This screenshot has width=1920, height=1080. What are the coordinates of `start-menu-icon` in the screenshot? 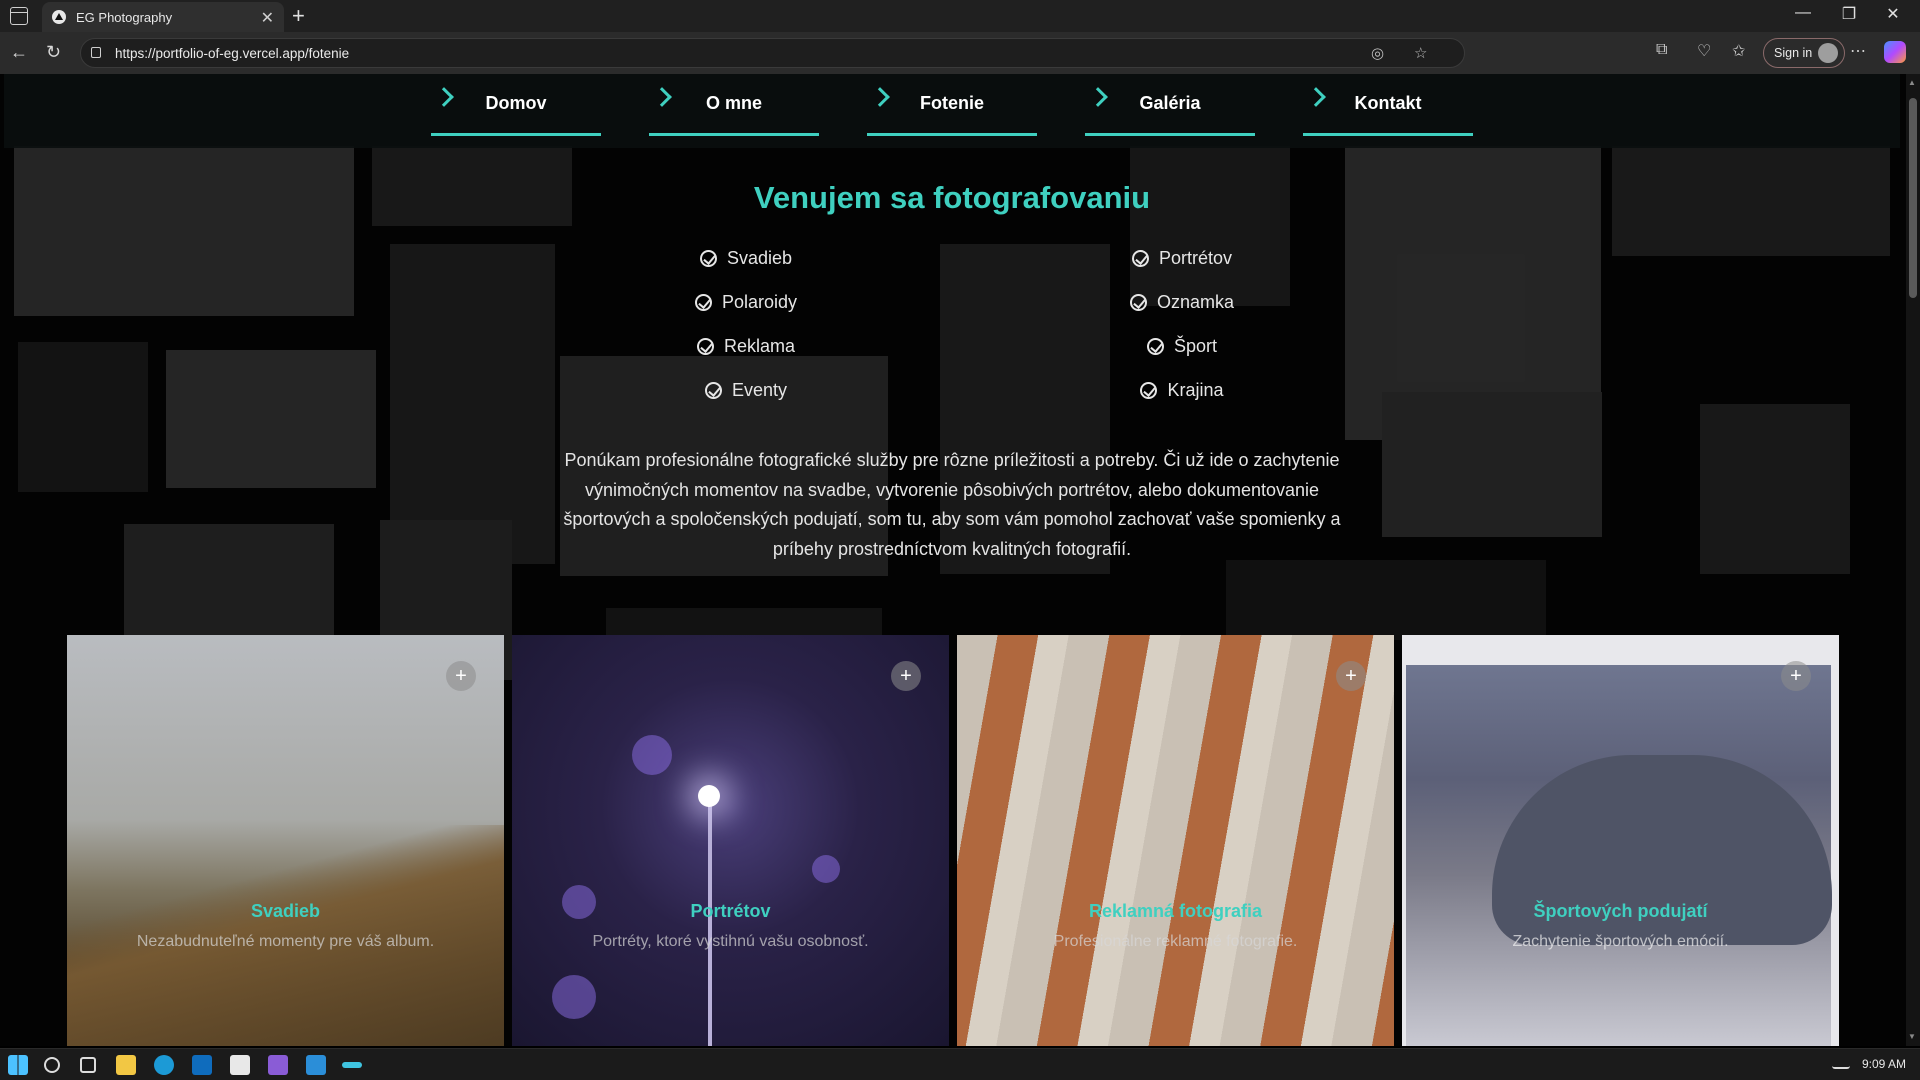 It's located at (18, 1065).